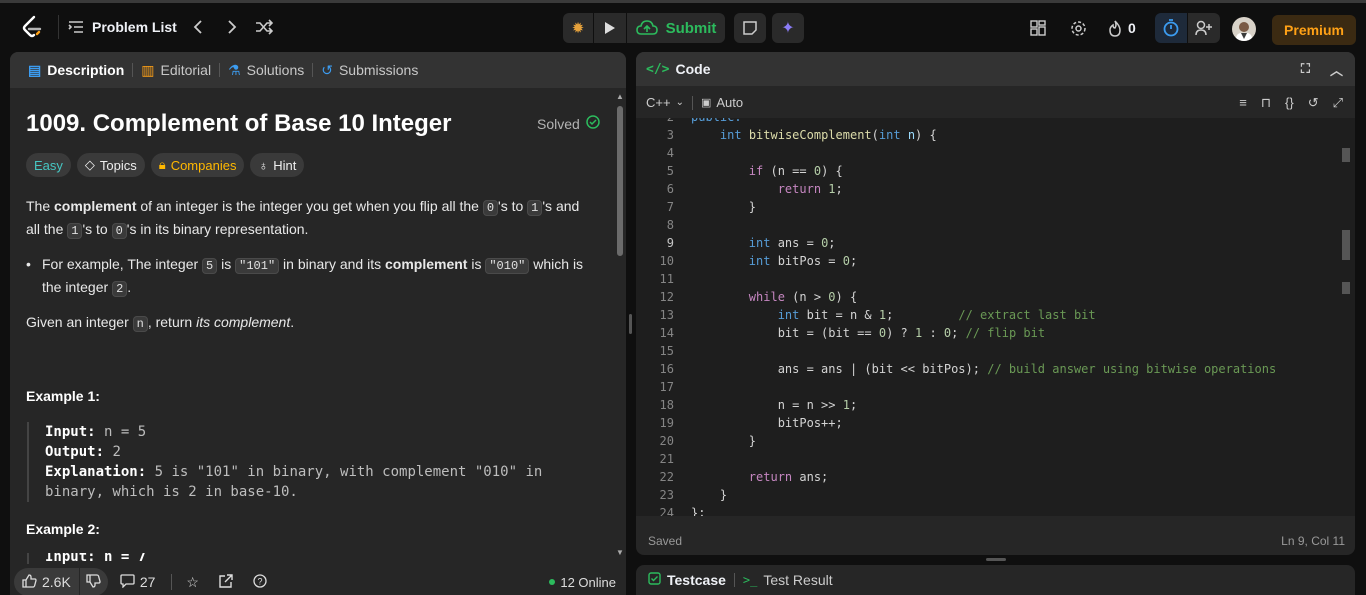 The height and width of the screenshot is (595, 1366). What do you see at coordinates (257, 266) in the screenshot?
I see `inline-code: "101"` at bounding box center [257, 266].